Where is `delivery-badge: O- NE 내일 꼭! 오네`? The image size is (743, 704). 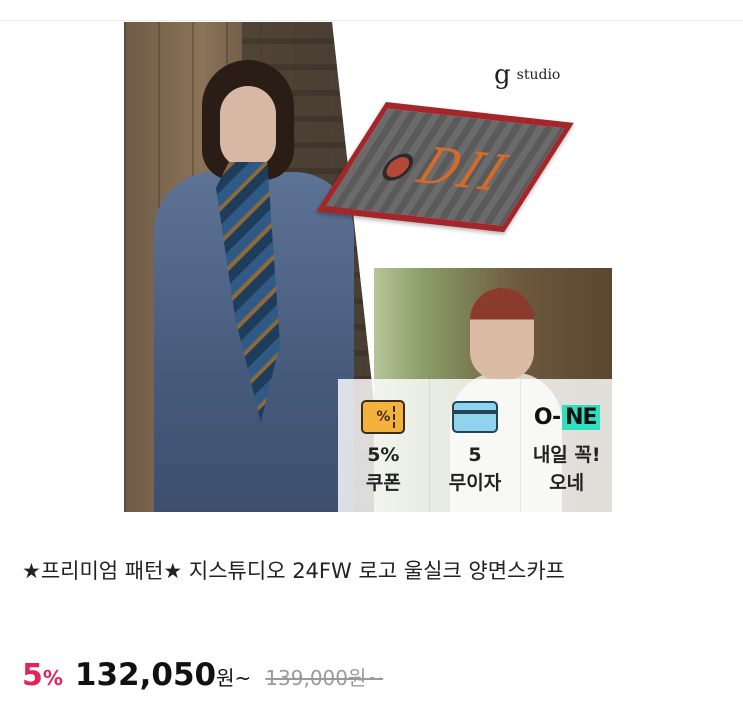
delivery-badge: O- NE 내일 꼭! 오네 is located at coordinates (566, 445).